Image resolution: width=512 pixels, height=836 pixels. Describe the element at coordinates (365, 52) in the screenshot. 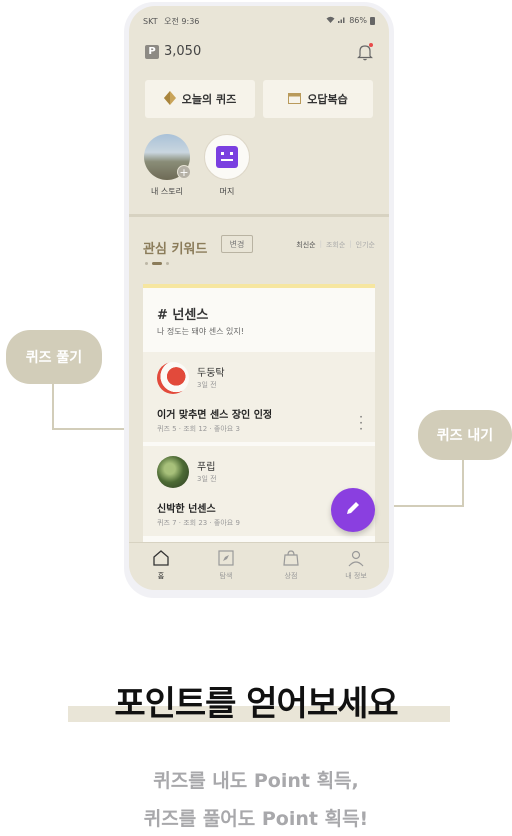

I see `bell-icon` at that location.